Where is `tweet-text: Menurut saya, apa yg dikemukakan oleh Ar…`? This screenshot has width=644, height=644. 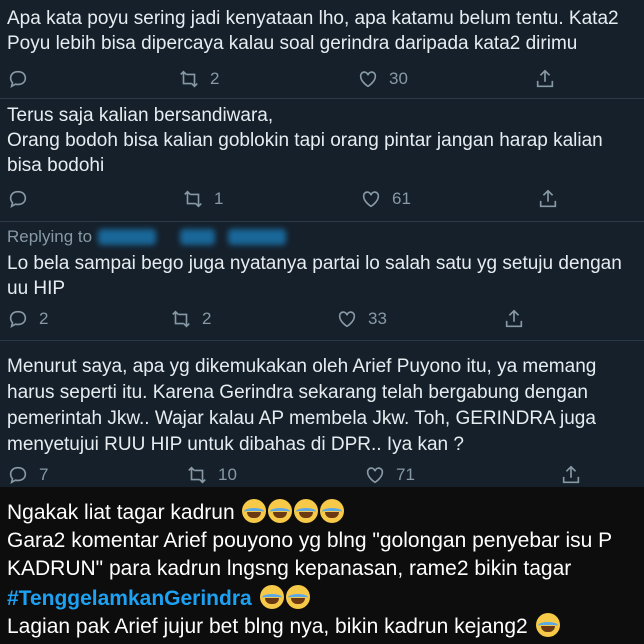
tweet-text: Menurut saya, apa yg dikemukakan oleh Ar… is located at coordinates (302, 405).